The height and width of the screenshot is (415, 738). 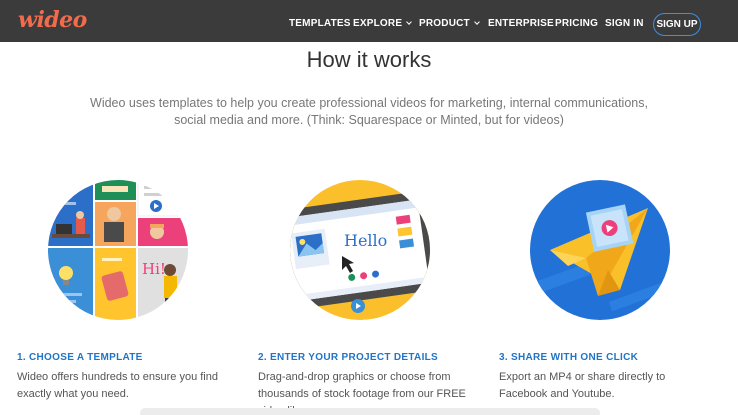 What do you see at coordinates (576, 23) in the screenshot?
I see `nav-pricing: PRICING` at bounding box center [576, 23].